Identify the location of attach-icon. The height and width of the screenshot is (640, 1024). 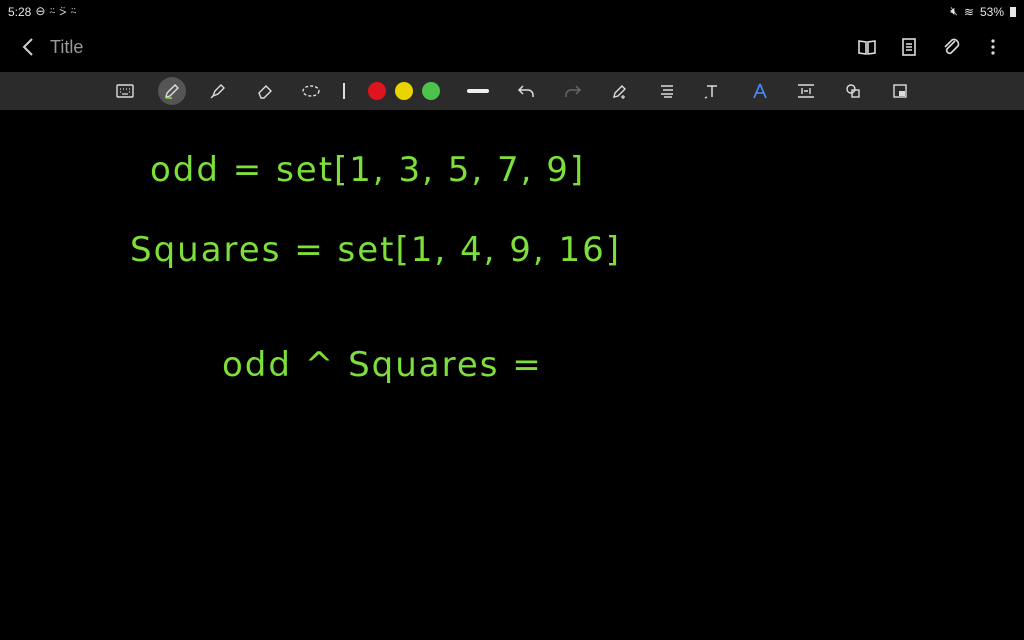
(951, 47).